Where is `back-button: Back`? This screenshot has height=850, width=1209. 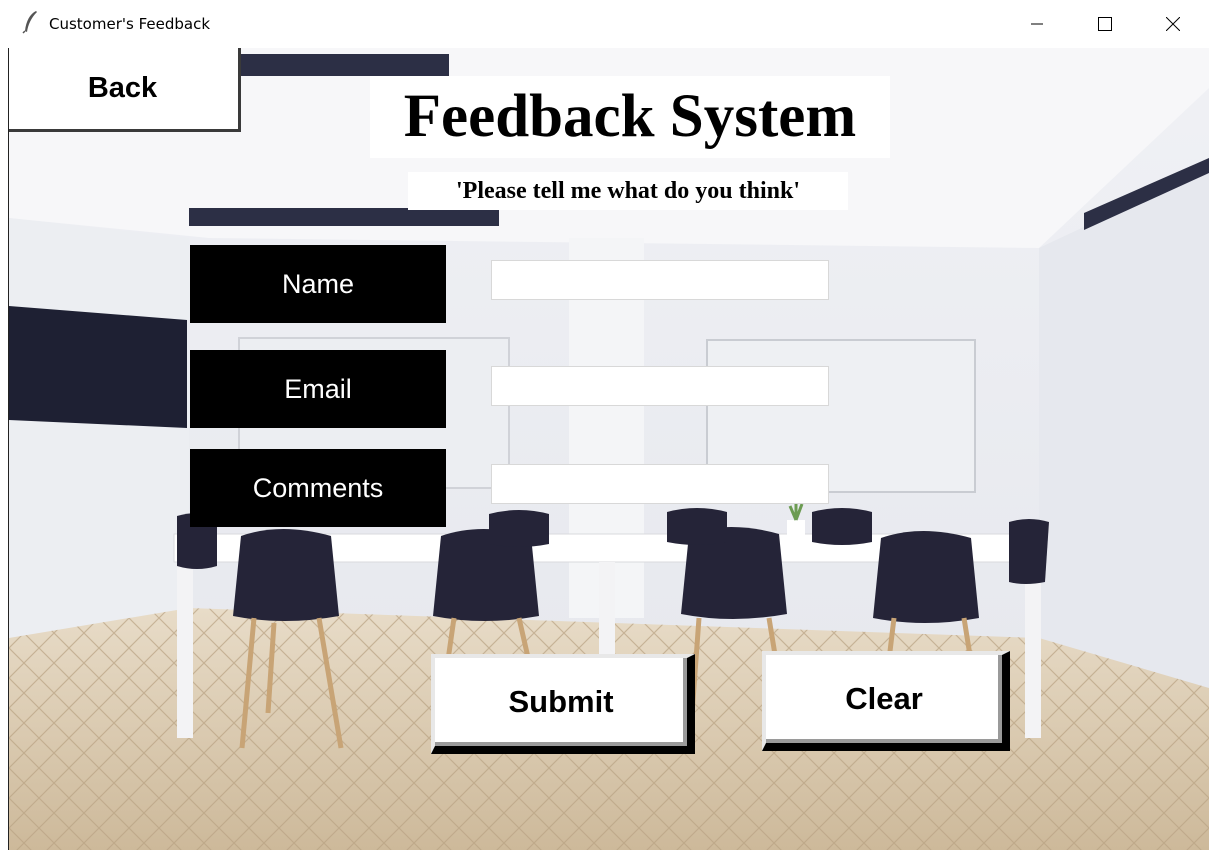
back-button: Back is located at coordinates (125, 90).